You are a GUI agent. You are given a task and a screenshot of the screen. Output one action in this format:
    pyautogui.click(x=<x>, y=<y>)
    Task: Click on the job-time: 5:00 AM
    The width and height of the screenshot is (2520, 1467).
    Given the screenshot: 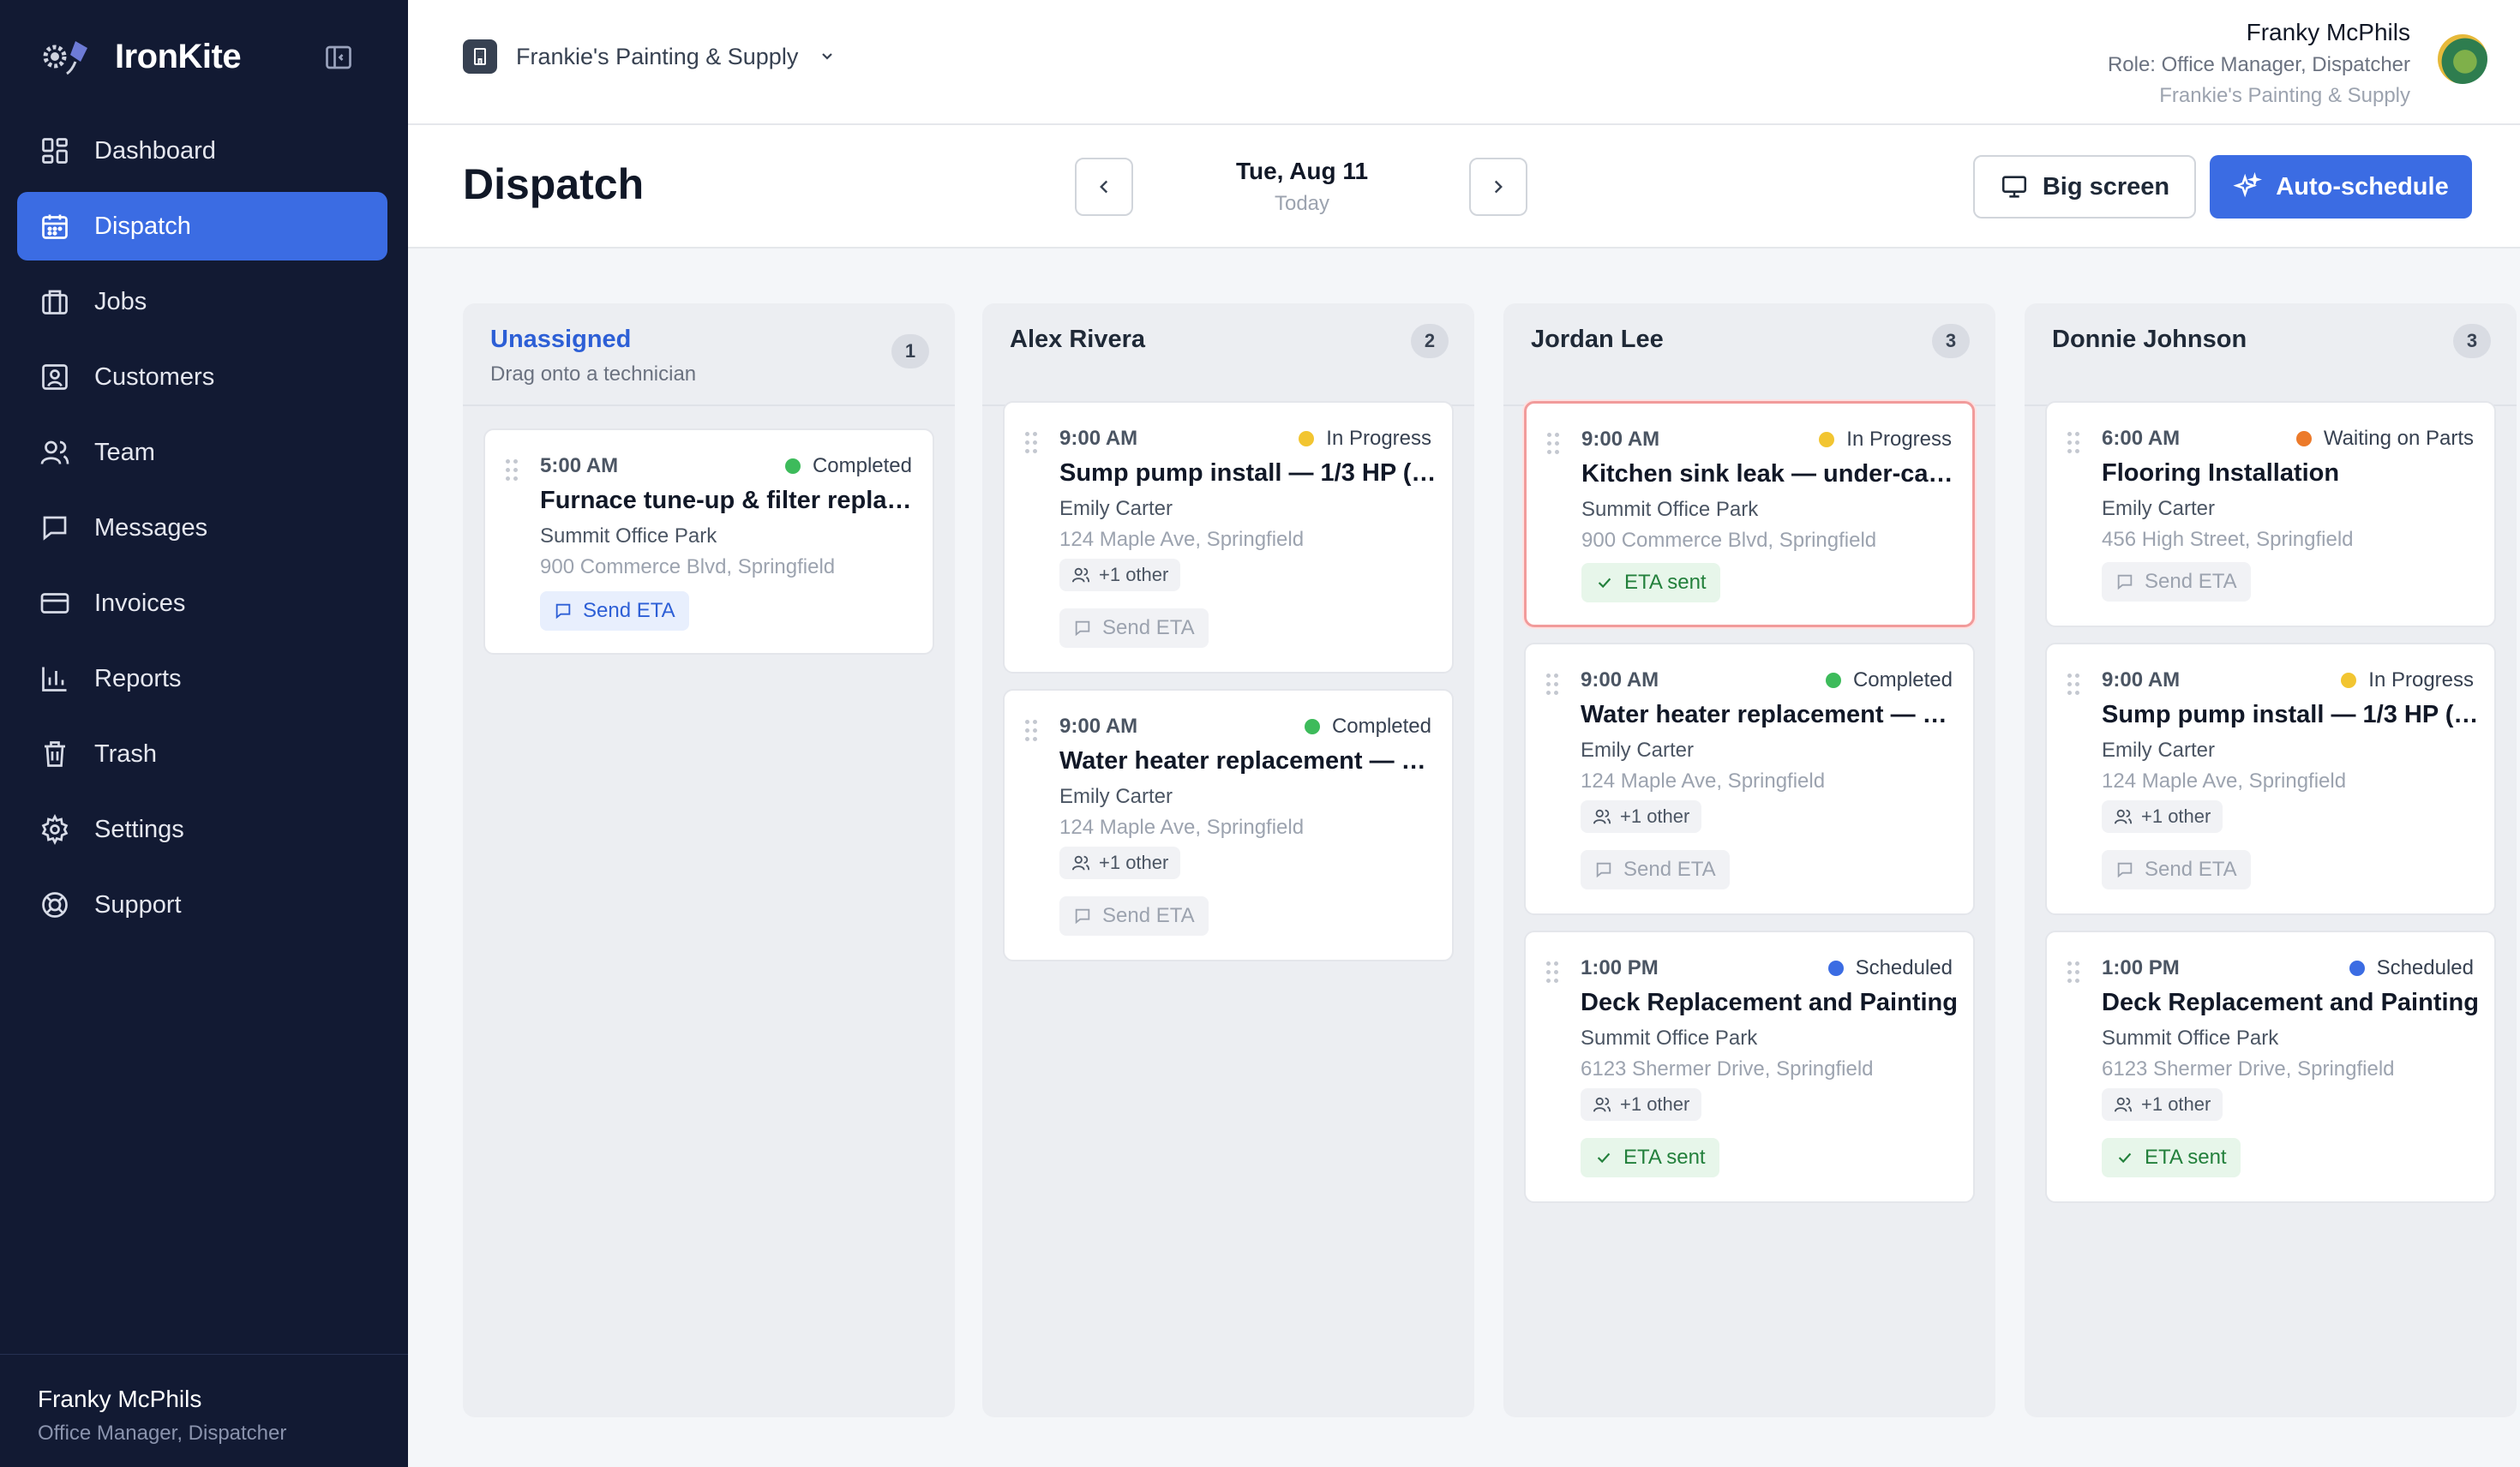 What is the action you would take?
    pyautogui.click(x=579, y=465)
    